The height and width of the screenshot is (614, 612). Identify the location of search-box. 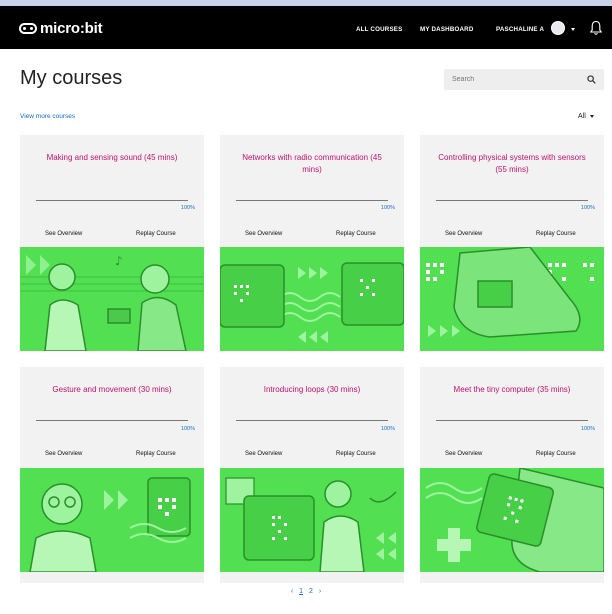
(524, 79).